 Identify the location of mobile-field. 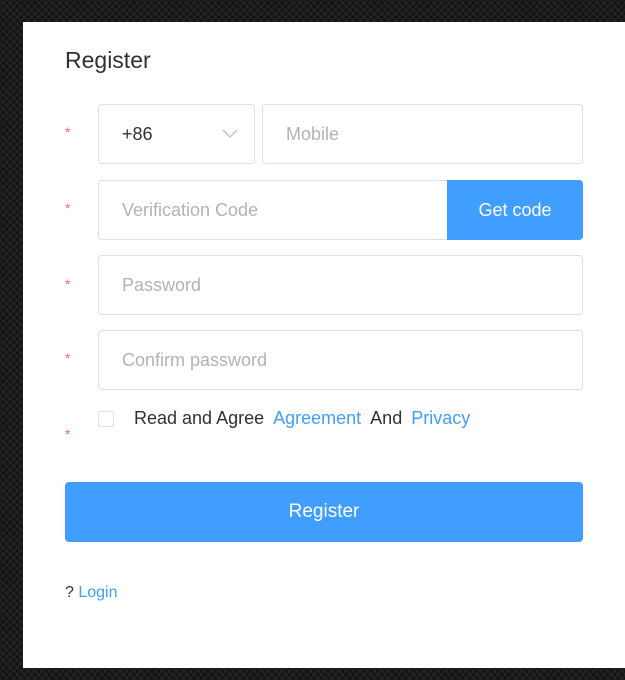
(422, 134).